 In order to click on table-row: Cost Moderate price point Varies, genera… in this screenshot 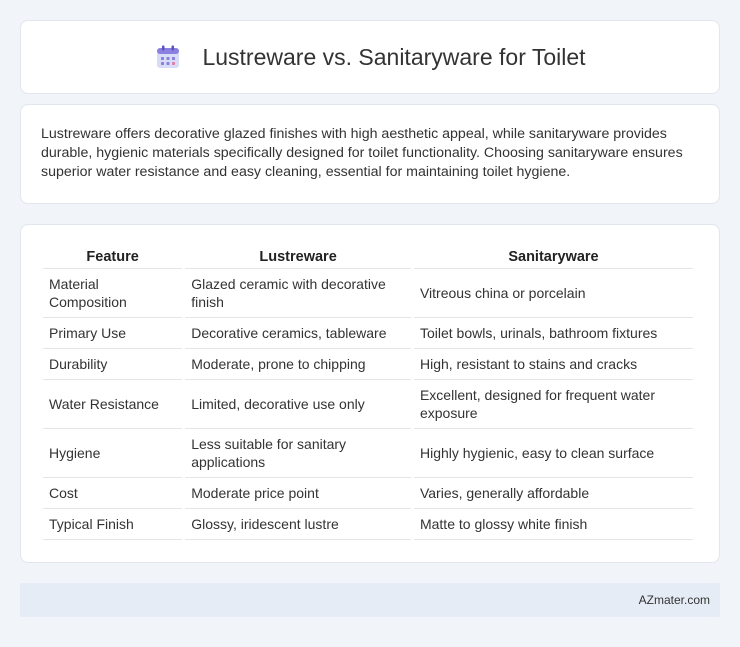, I will do `click(368, 493)`.